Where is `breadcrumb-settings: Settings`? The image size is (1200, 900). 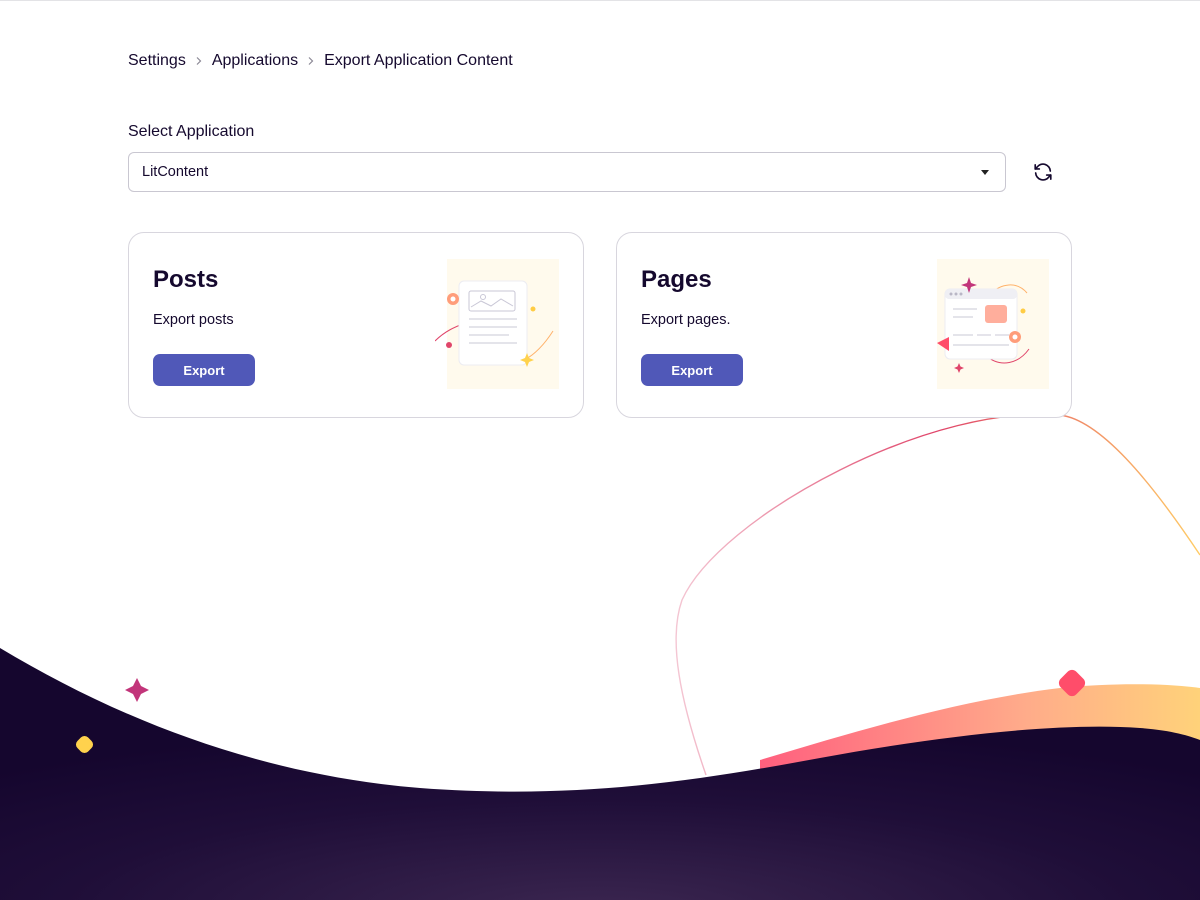
breadcrumb-settings: Settings is located at coordinates (157, 61).